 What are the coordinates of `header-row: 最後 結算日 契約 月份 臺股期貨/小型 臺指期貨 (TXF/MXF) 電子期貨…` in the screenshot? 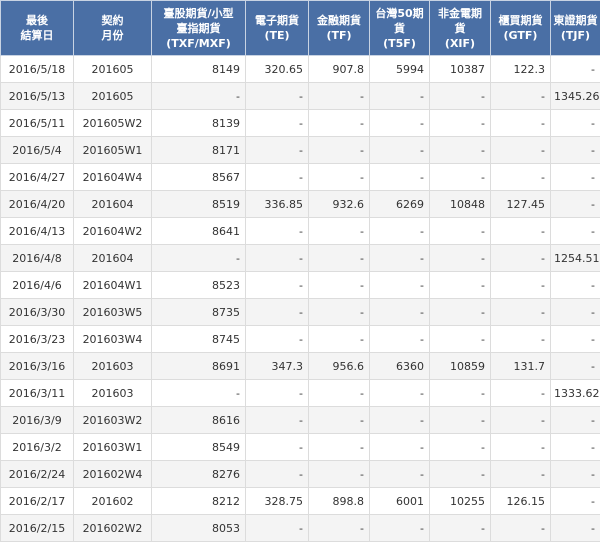 It's located at (300, 28).